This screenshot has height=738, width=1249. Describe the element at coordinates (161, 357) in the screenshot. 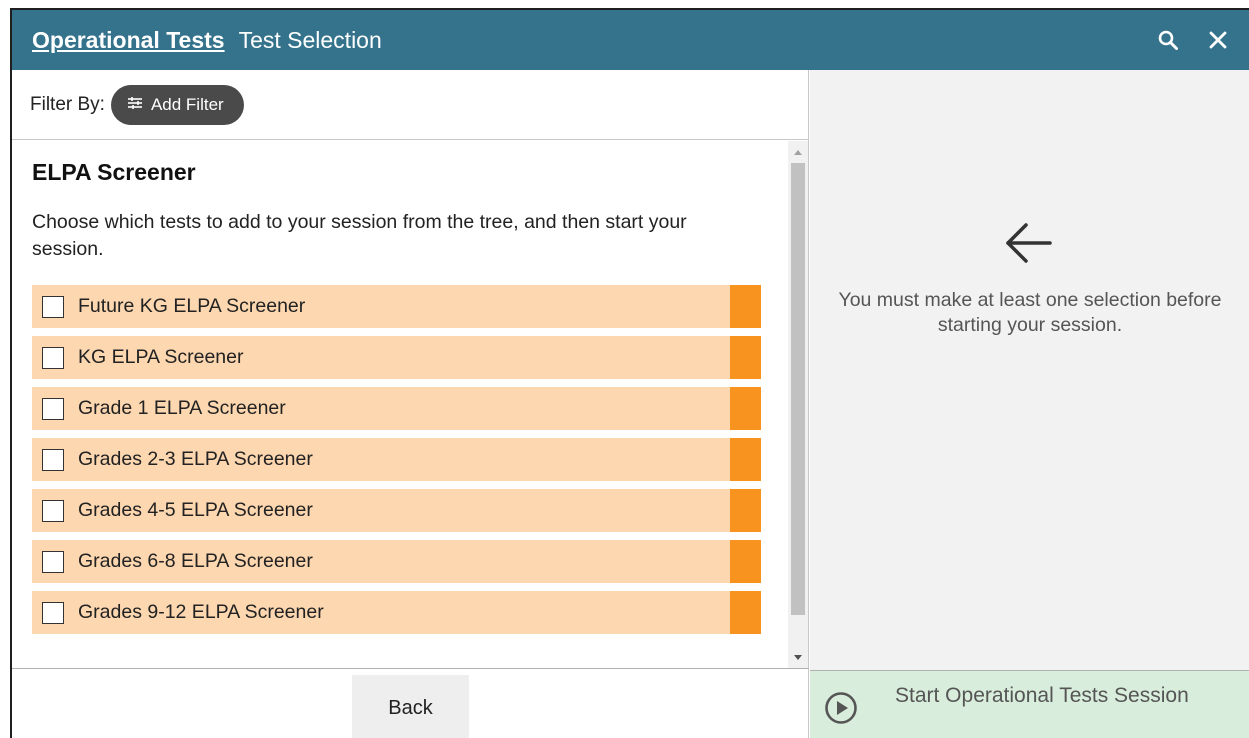

I see `test-label: KG ELPA Screener` at that location.